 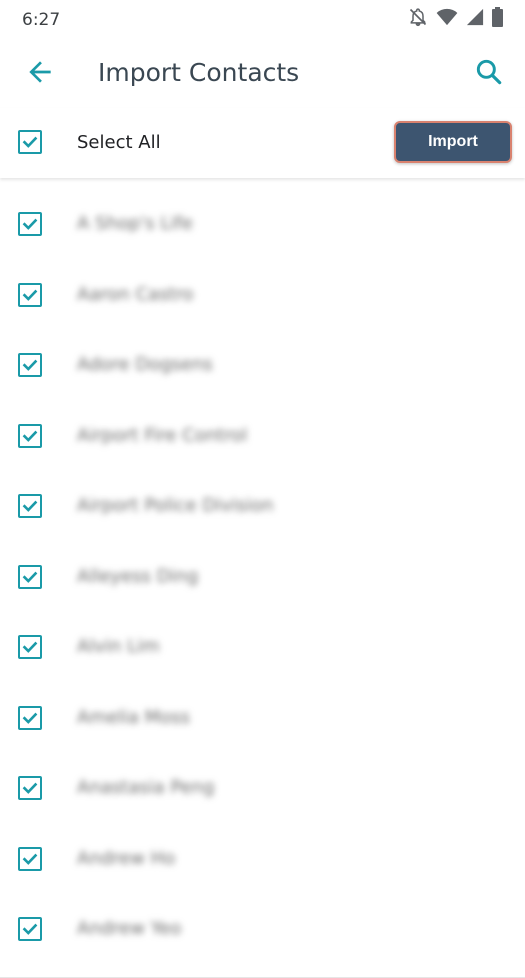 What do you see at coordinates (262, 848) in the screenshot?
I see `contact-row: Andrew Ho` at bounding box center [262, 848].